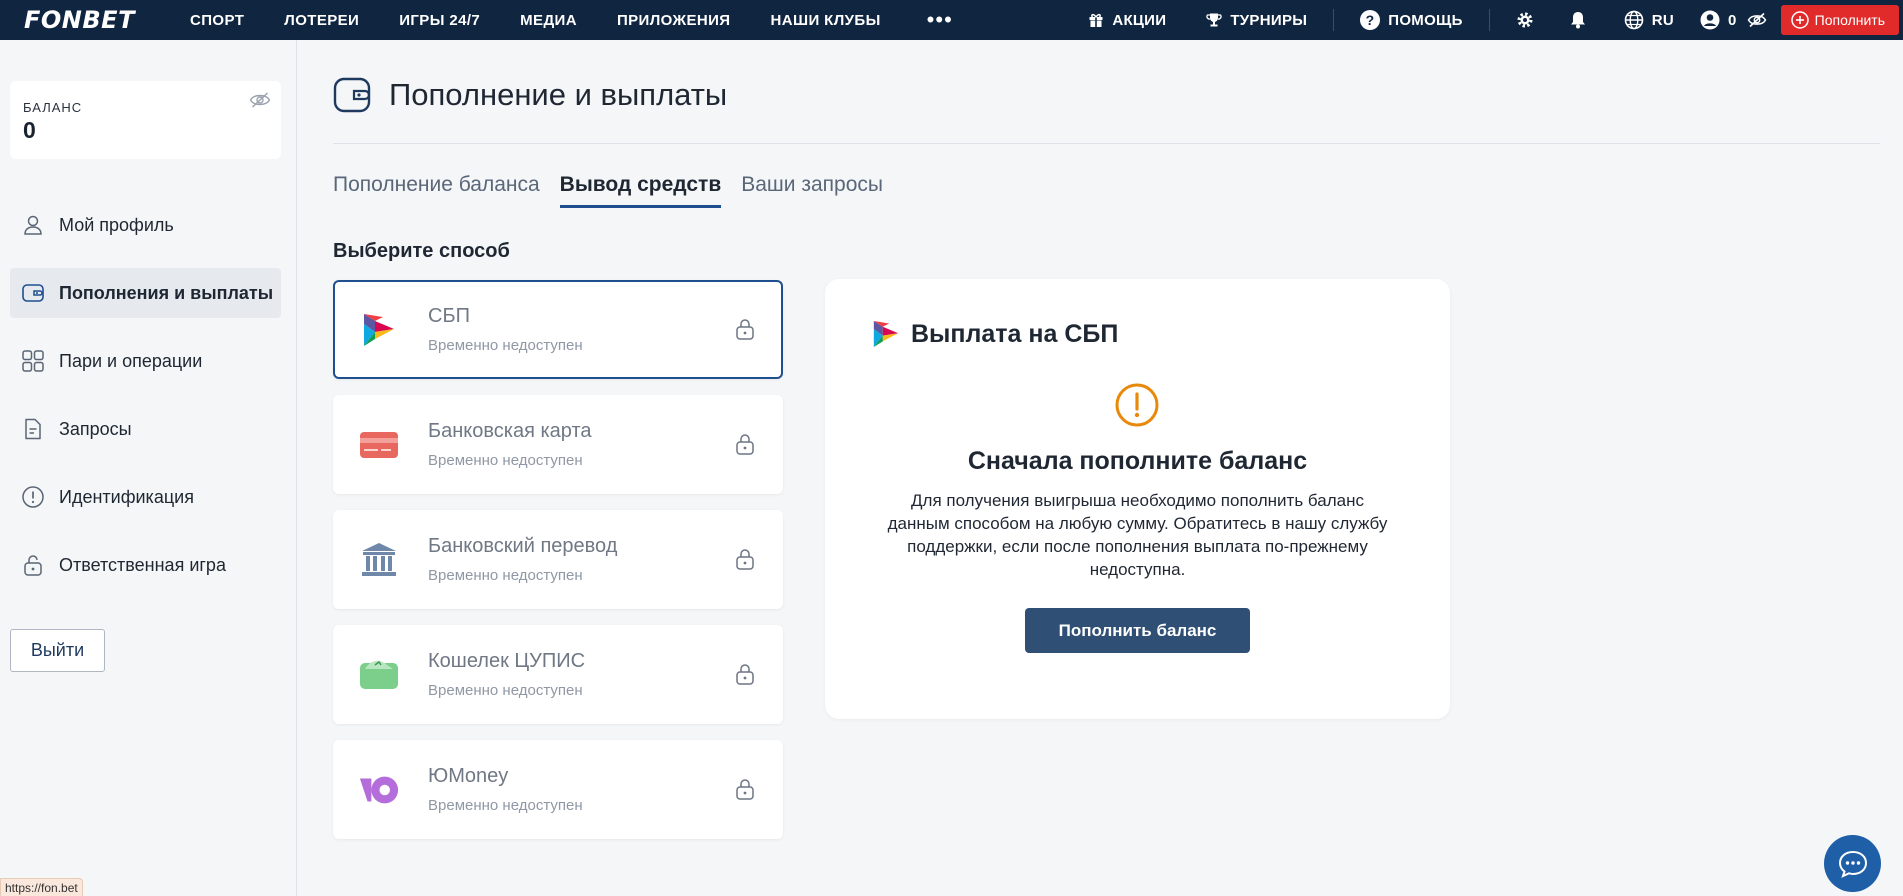 The image size is (1903, 896). Describe the element at coordinates (1214, 20) in the screenshot. I see `trophy-icon` at that location.